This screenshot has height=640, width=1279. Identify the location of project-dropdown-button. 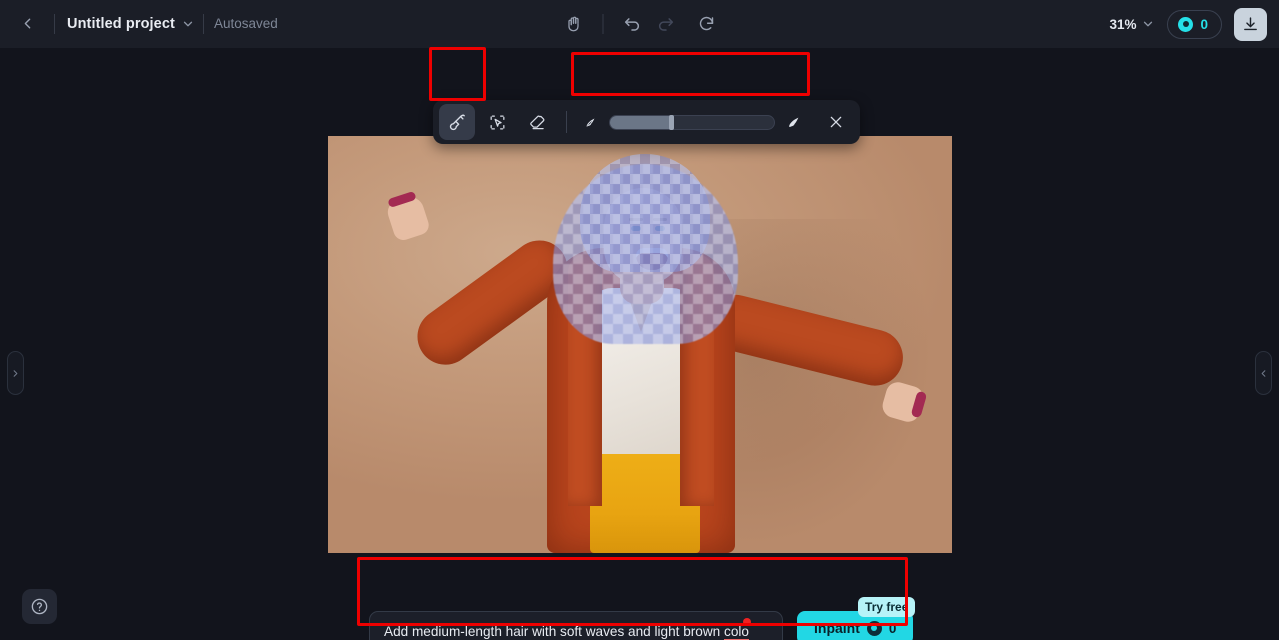
(188, 24).